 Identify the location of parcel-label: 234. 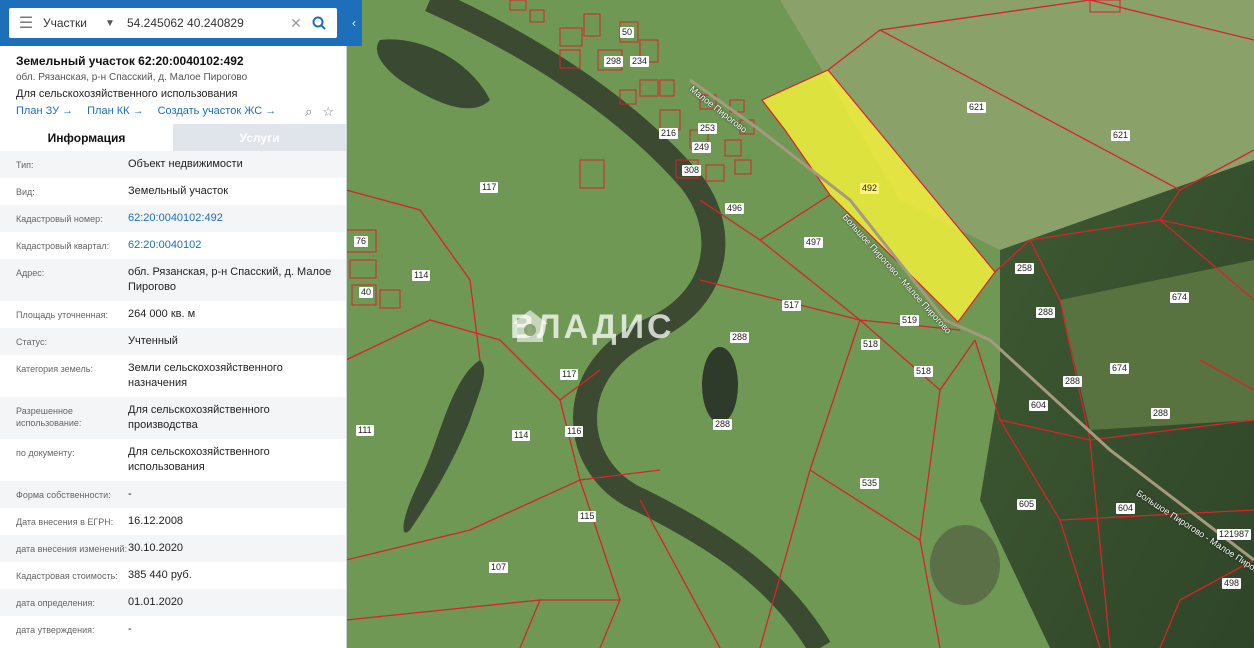
(640, 61).